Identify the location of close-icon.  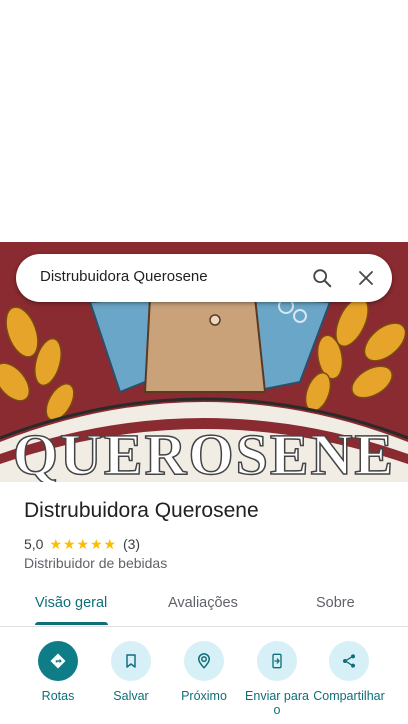
(366, 278).